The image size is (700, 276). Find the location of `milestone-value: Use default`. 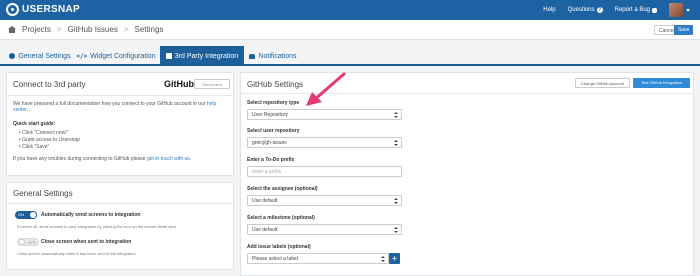

milestone-value: Use default is located at coordinates (265, 230).